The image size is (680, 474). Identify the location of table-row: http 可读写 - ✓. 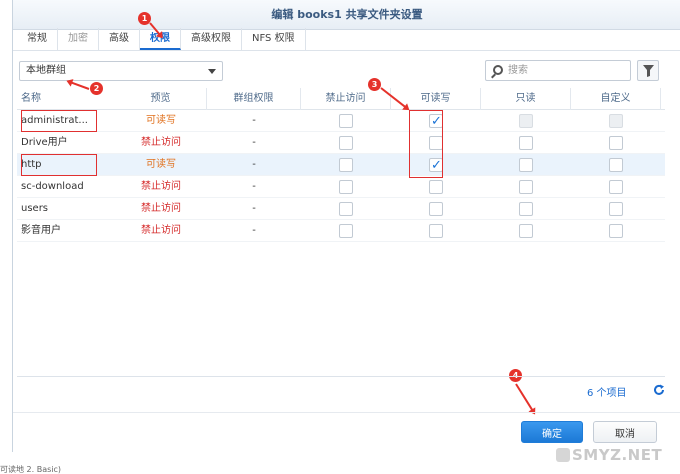
(341, 165).